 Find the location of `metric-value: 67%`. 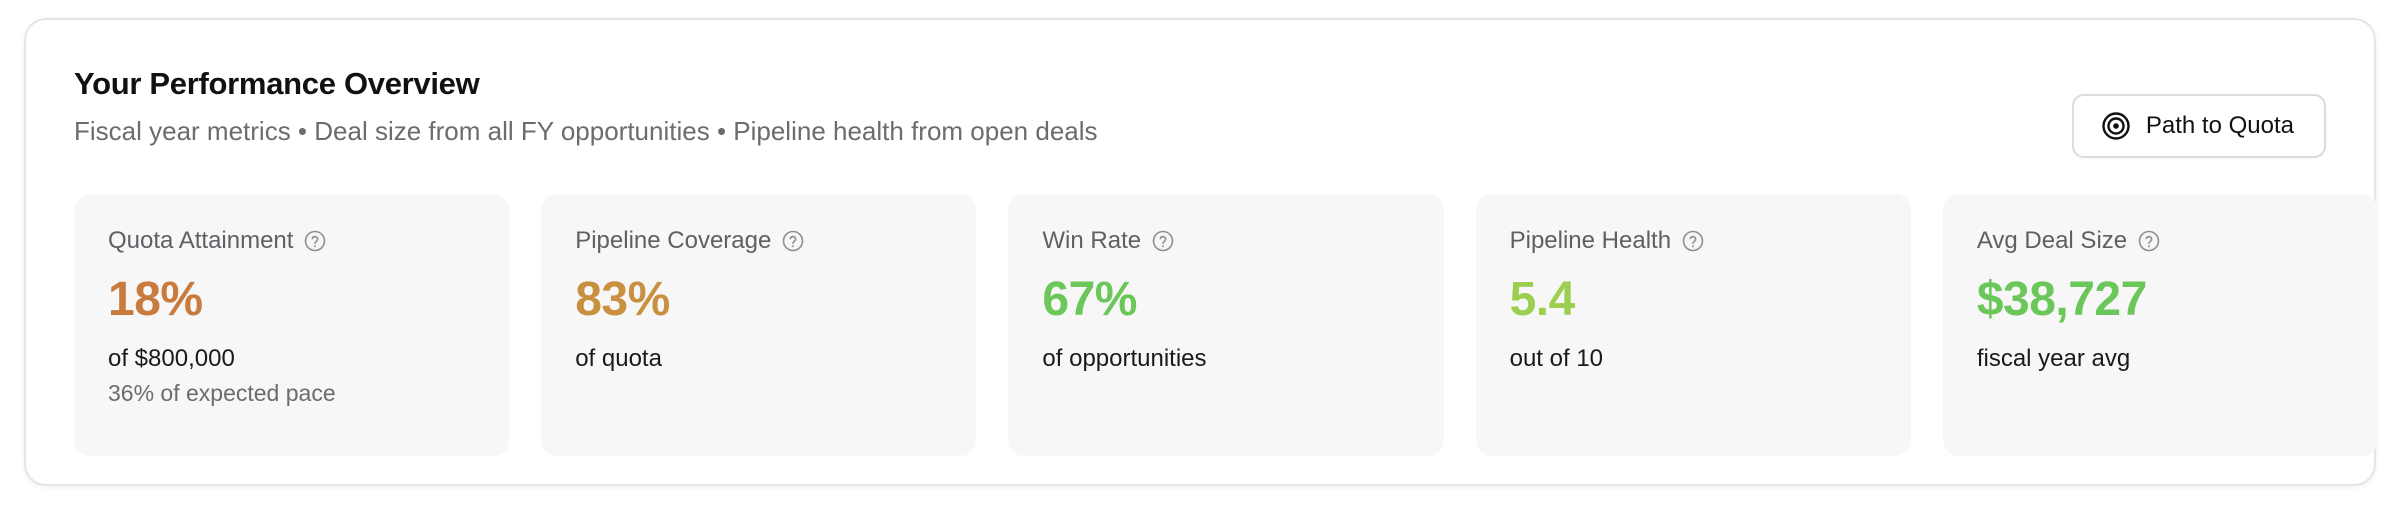

metric-value: 67% is located at coordinates (1089, 299).